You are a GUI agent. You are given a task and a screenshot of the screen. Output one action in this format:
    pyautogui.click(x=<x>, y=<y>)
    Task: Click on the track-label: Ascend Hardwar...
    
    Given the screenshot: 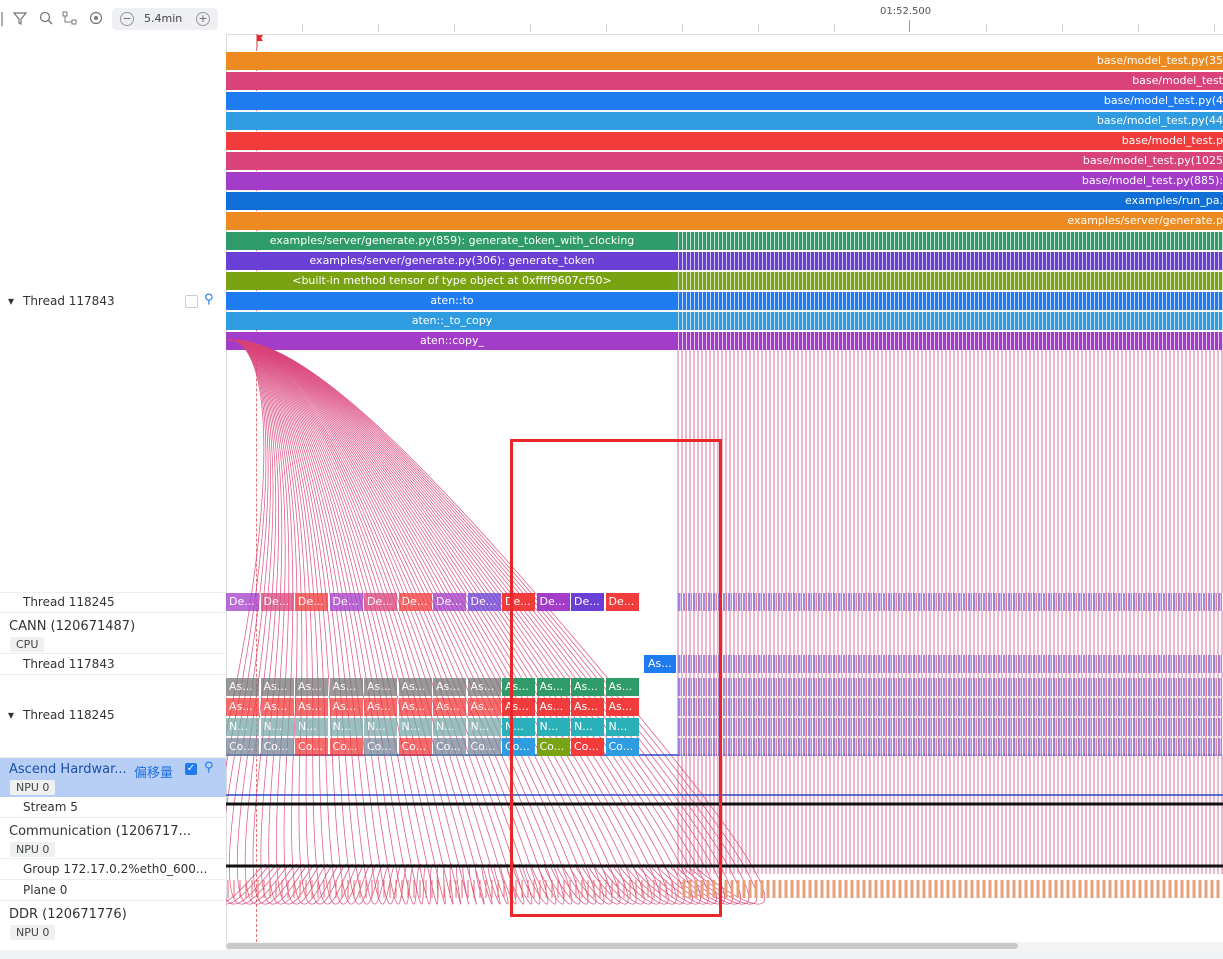 What is the action you would take?
    pyautogui.click(x=68, y=769)
    